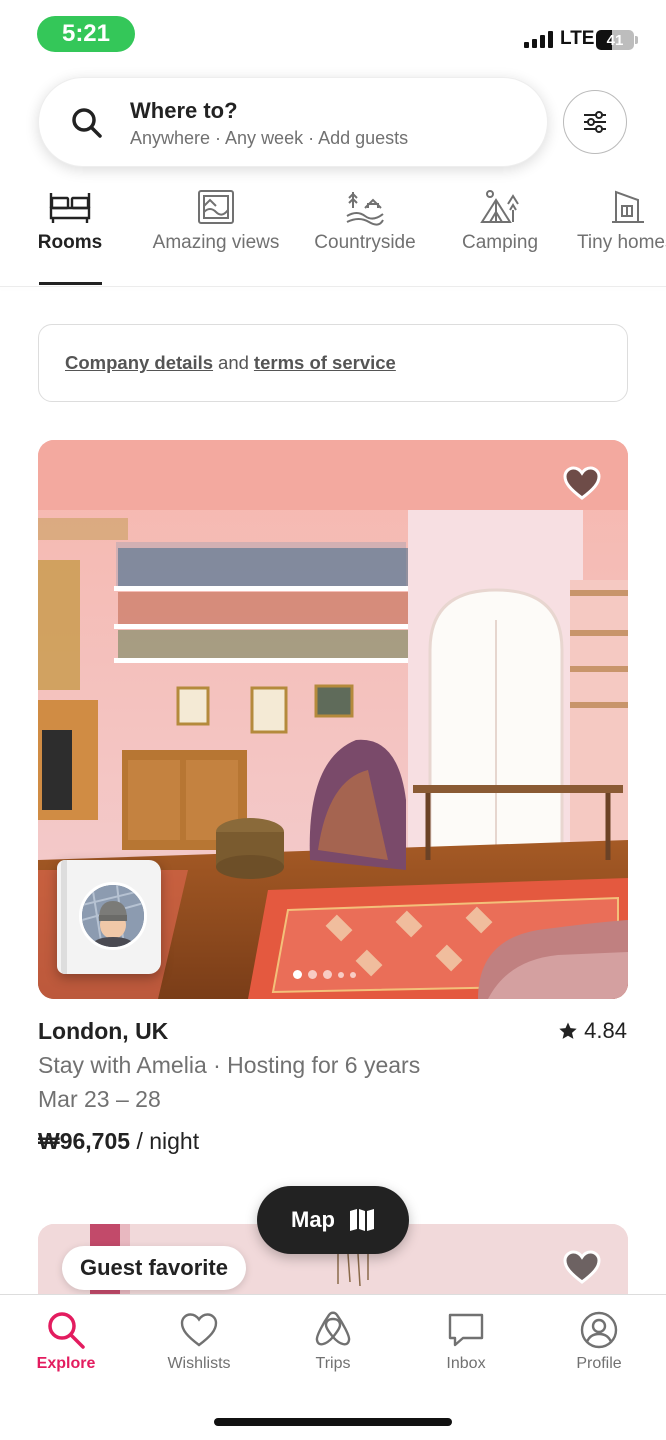 The height and width of the screenshot is (1440, 666). What do you see at coordinates (577, 38) in the screenshot?
I see `network-label: LTE` at bounding box center [577, 38].